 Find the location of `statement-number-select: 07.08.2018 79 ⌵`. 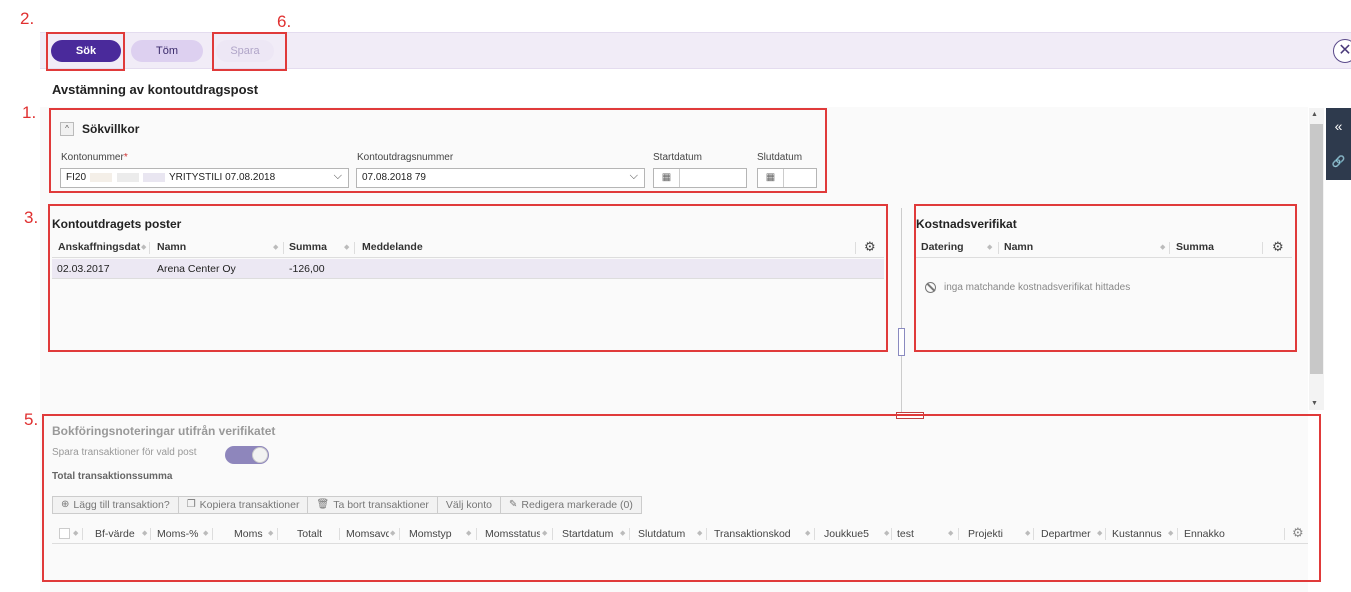

statement-number-select: 07.08.2018 79 ⌵ is located at coordinates (500, 178).